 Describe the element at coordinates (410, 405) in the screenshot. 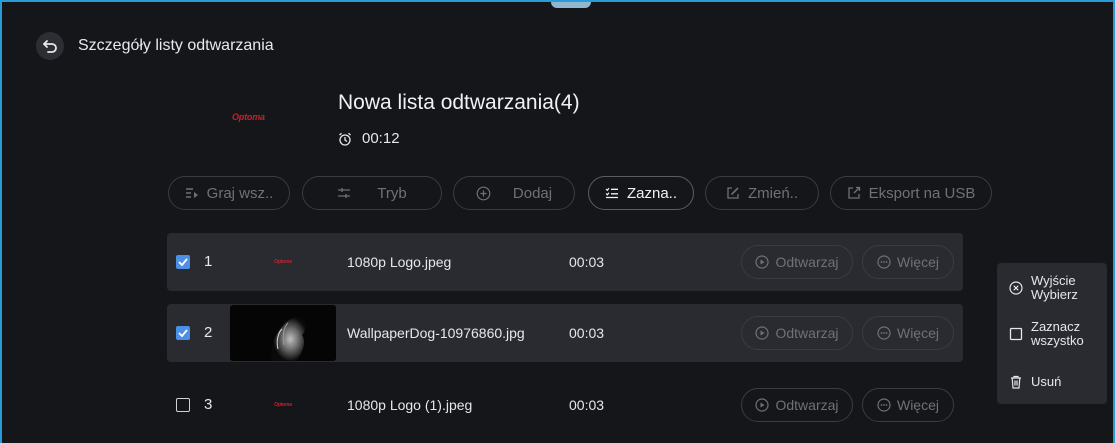

I see `row-filename: 1080p Logo (1).jpeg` at that location.